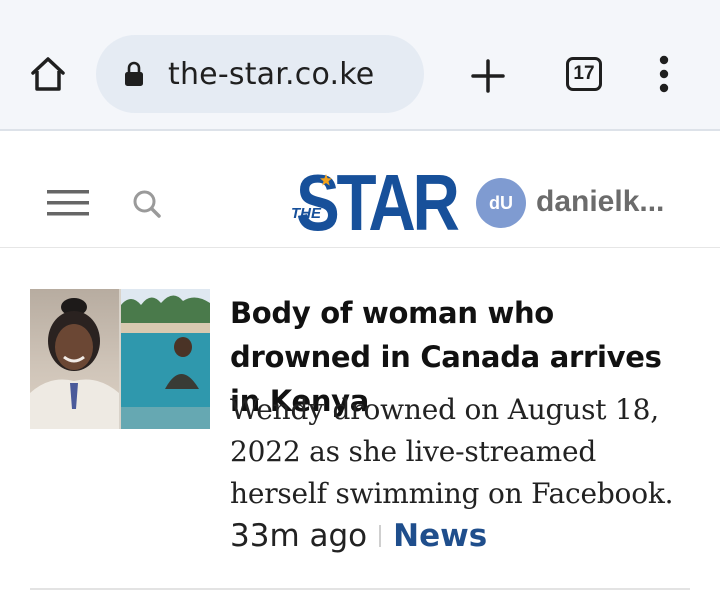 This screenshot has height=594, width=720. Describe the element at coordinates (68, 203) in the screenshot. I see `menu-icon` at that location.